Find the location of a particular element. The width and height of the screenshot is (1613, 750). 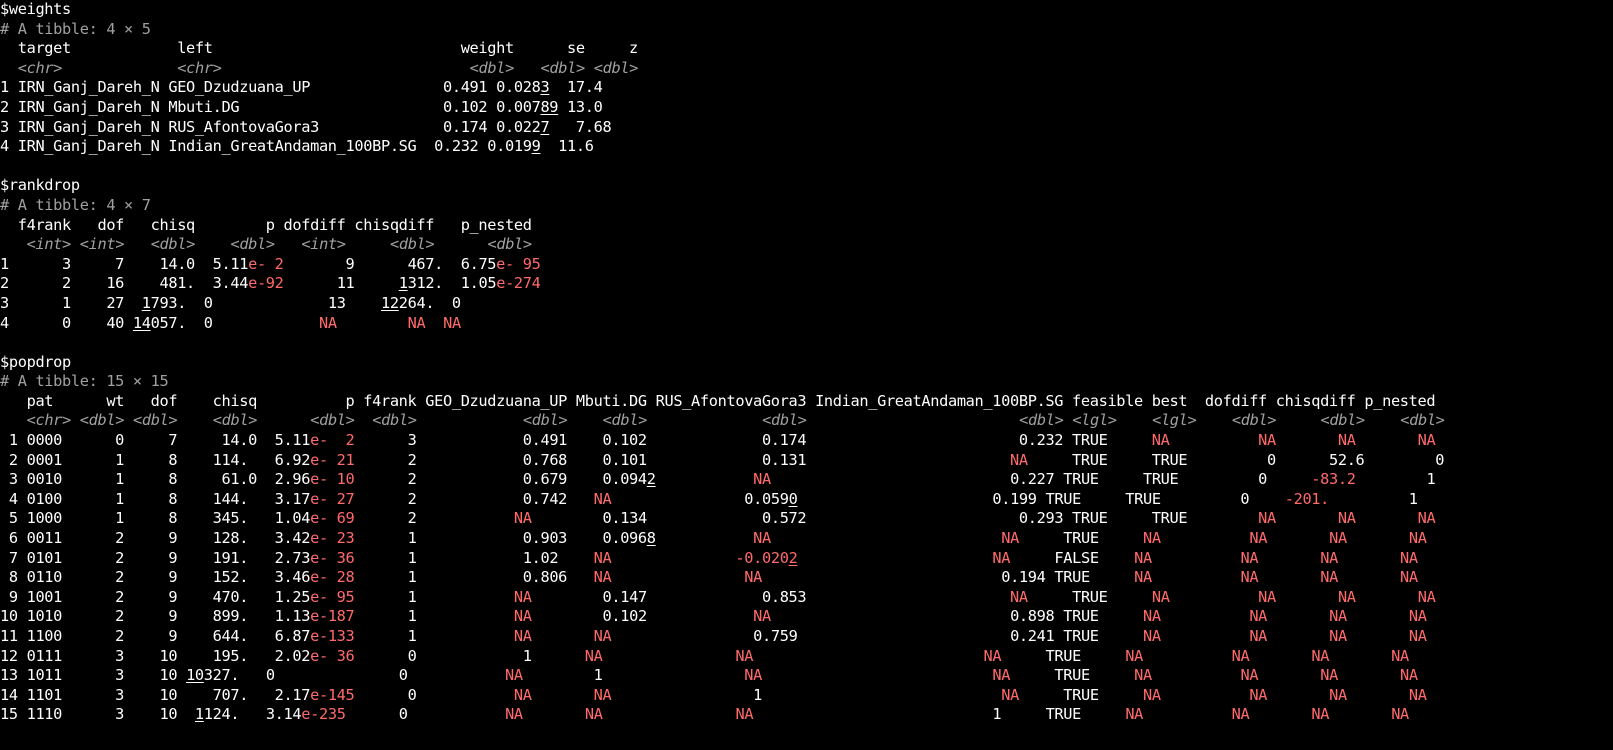

console-text: e- 2 is located at coordinates (266, 263).